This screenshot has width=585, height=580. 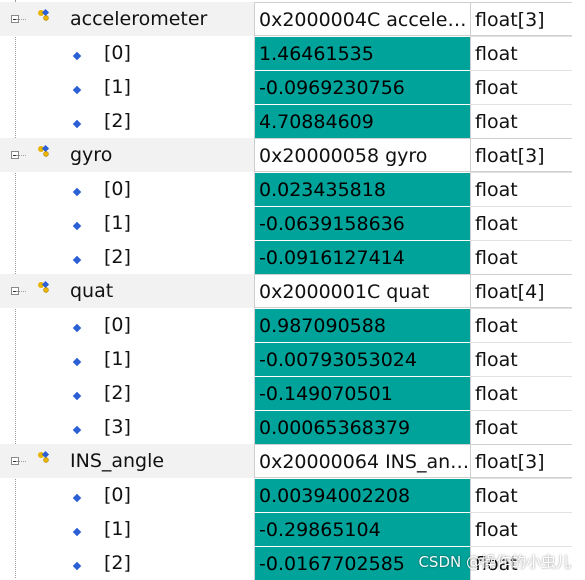 What do you see at coordinates (494, 562) in the screenshot?
I see `watermark: CSDN @操作的小虫儿` at bounding box center [494, 562].